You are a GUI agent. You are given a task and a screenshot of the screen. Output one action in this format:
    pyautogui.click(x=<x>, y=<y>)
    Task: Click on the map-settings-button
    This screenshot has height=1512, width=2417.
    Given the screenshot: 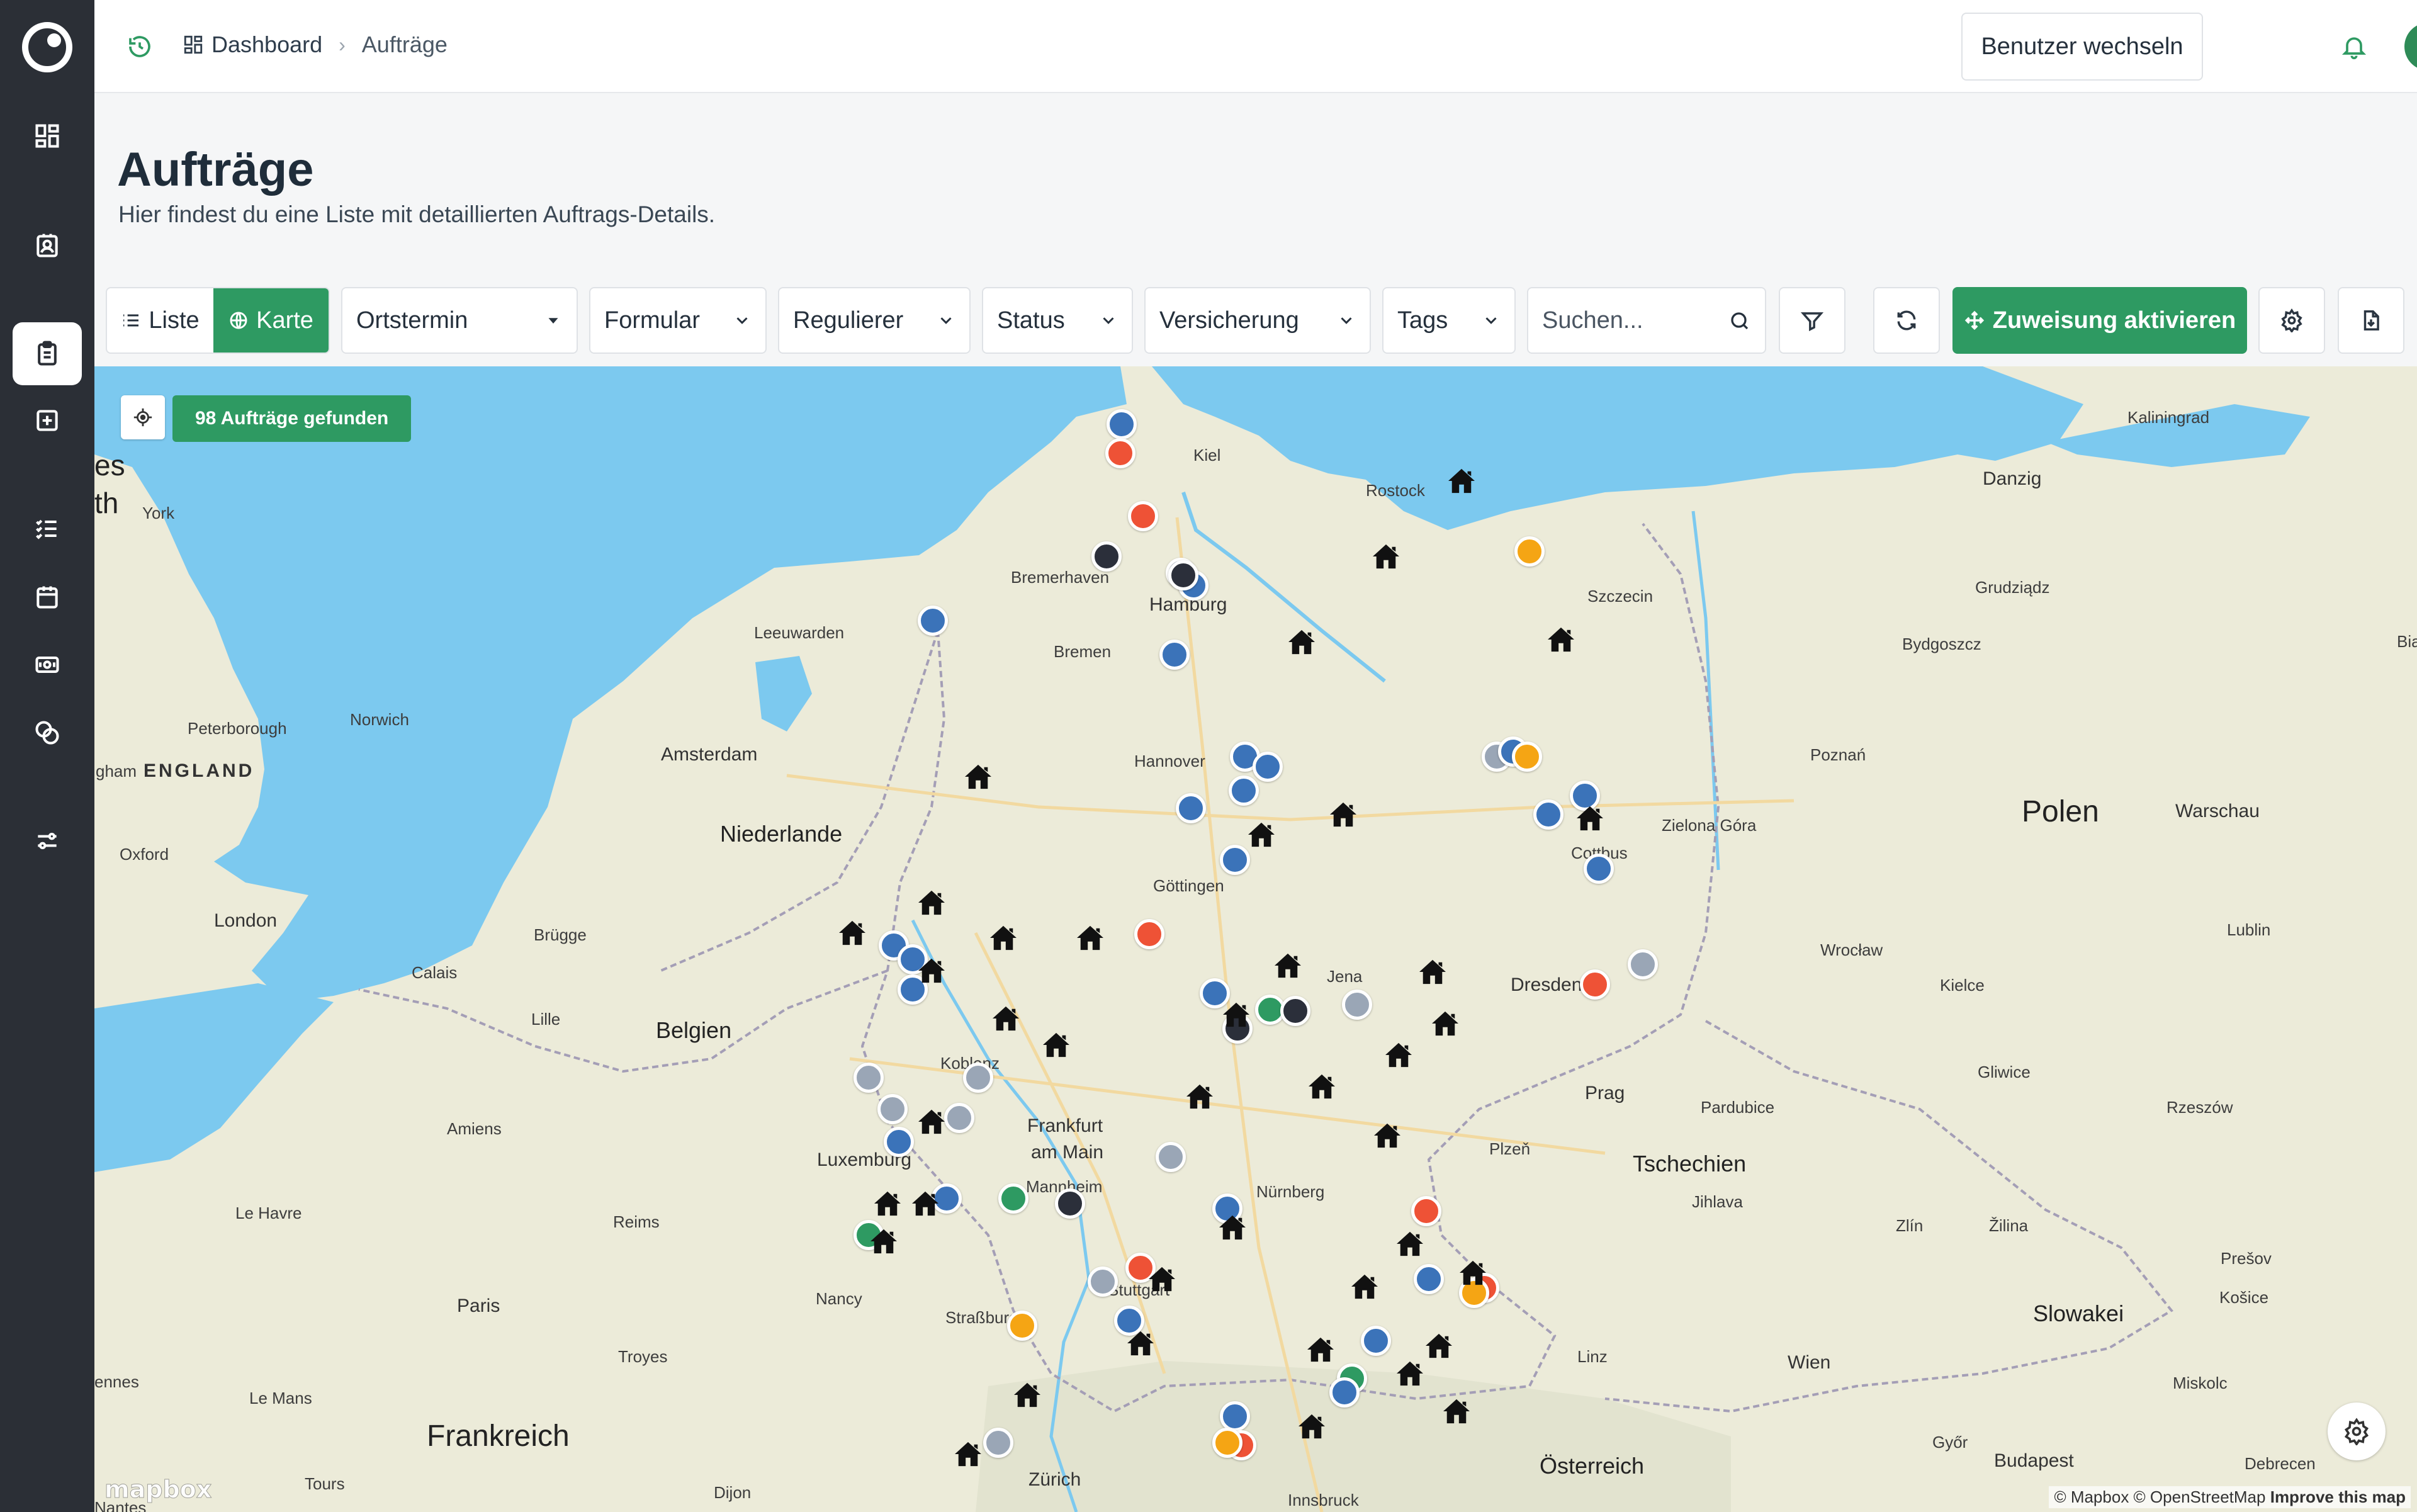 What is the action you would take?
    pyautogui.click(x=2357, y=1431)
    